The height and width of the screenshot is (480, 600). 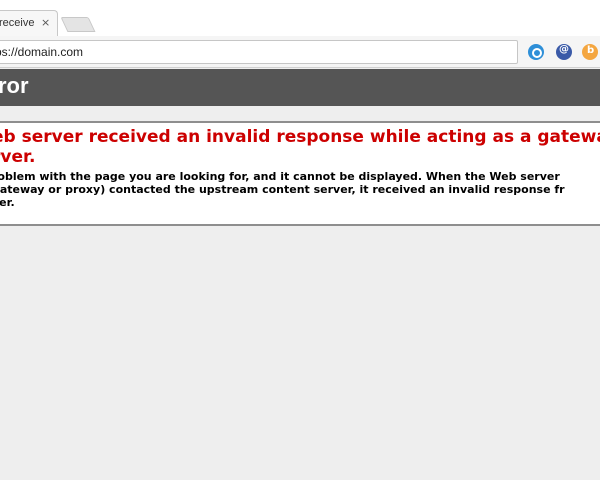 I want to click on bitly-extension-icon, so click(x=590, y=52).